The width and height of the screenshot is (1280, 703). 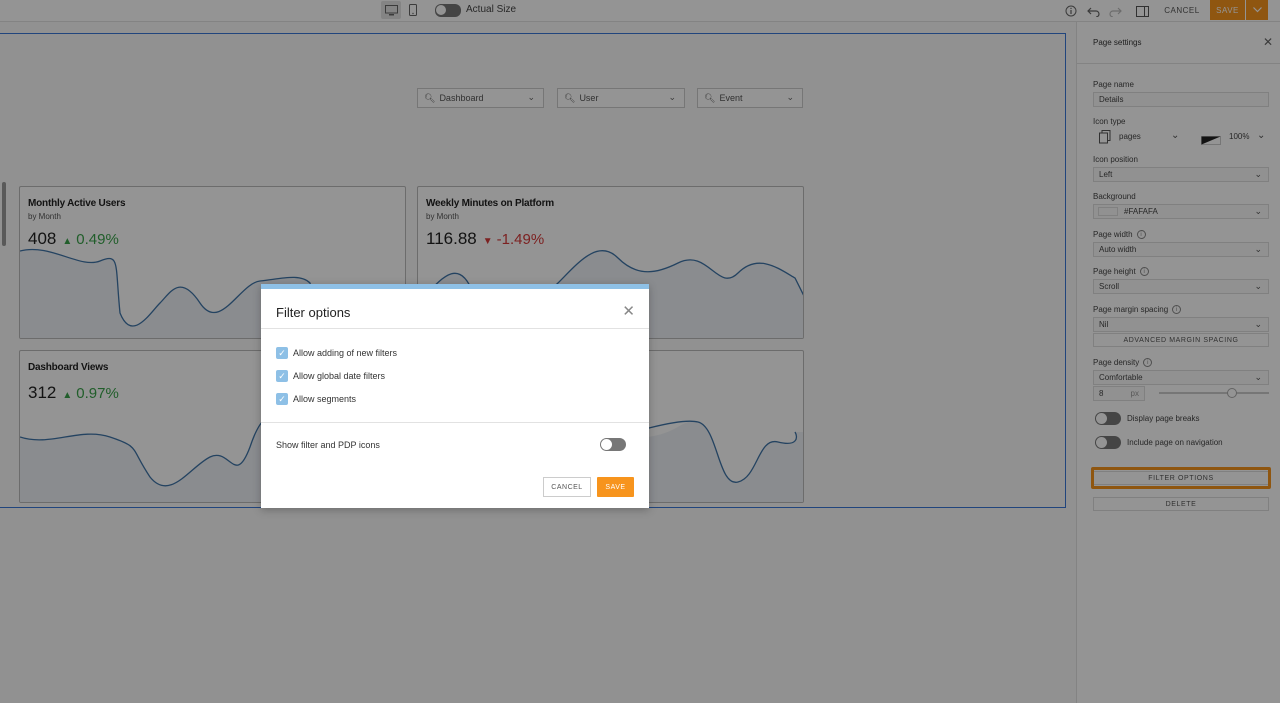 What do you see at coordinates (567, 487) in the screenshot?
I see `modal-cancel-button: CANCEL` at bounding box center [567, 487].